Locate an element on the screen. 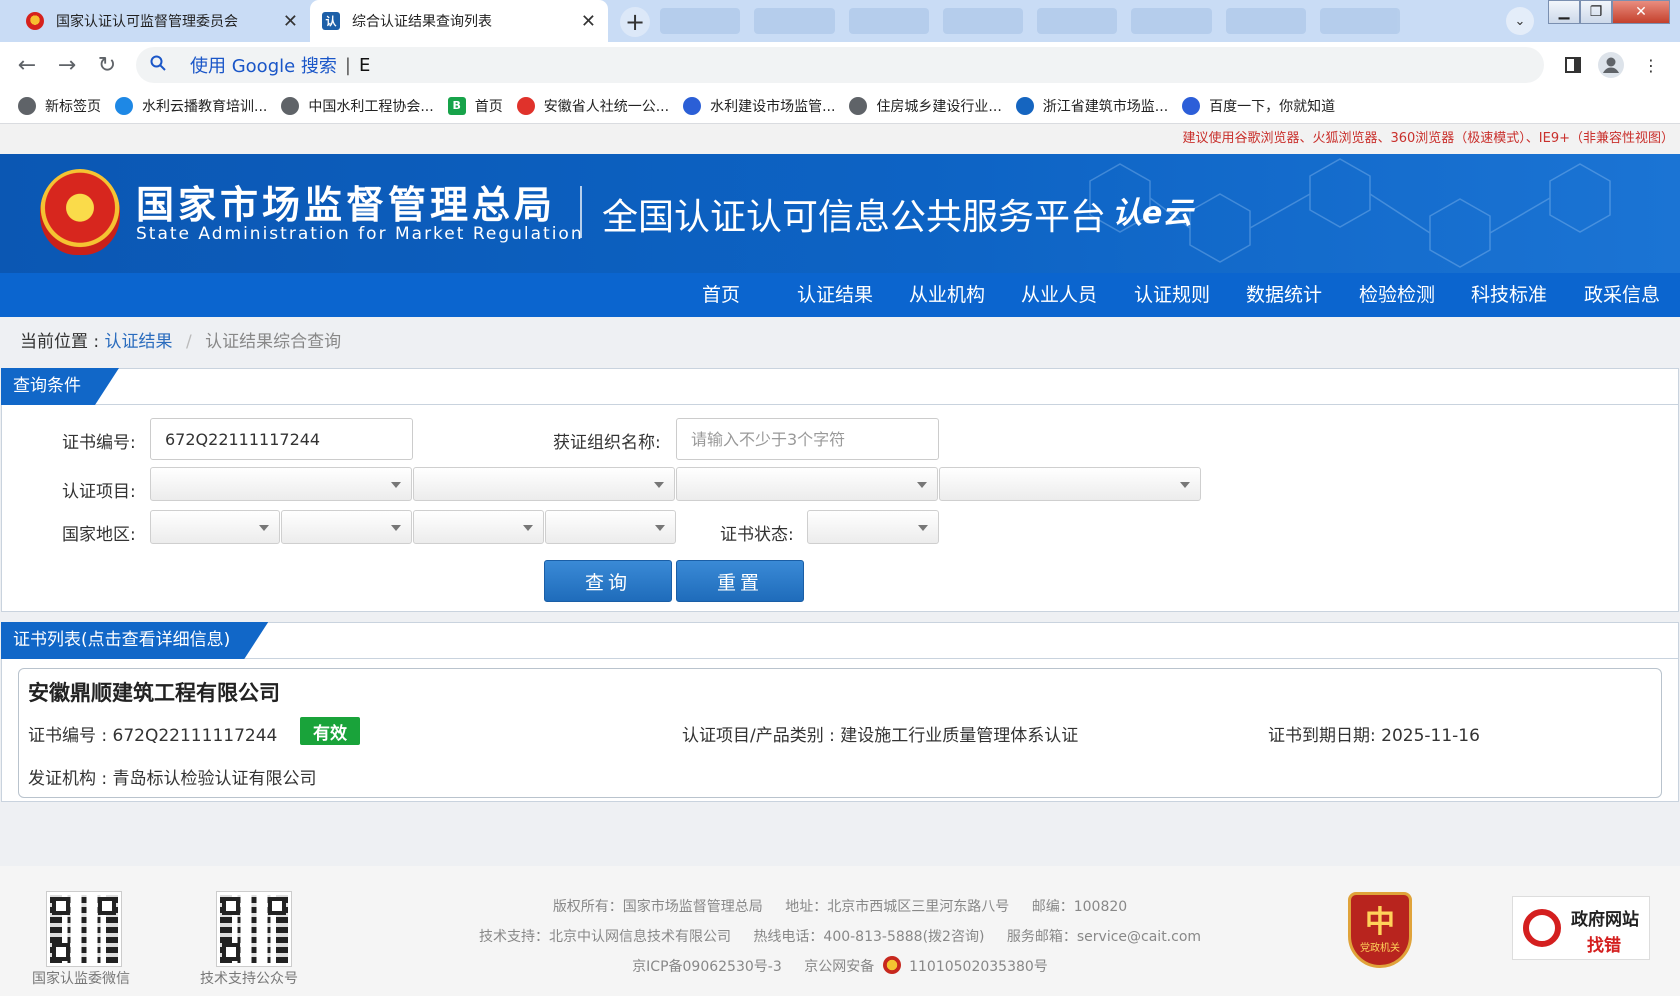 The width and height of the screenshot is (1680, 996). reset-button: 重置 is located at coordinates (740, 581).